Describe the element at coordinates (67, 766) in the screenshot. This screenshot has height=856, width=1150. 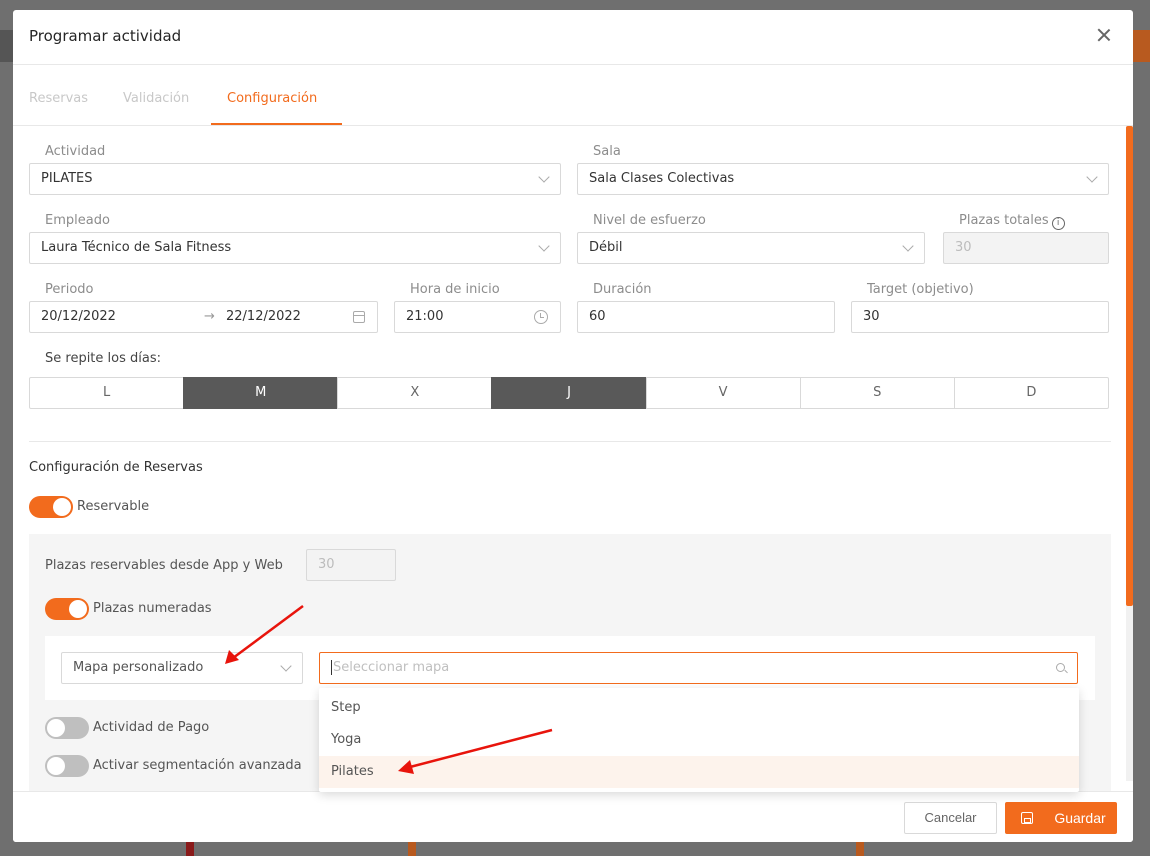
I see `segmentacion-toggle` at that location.